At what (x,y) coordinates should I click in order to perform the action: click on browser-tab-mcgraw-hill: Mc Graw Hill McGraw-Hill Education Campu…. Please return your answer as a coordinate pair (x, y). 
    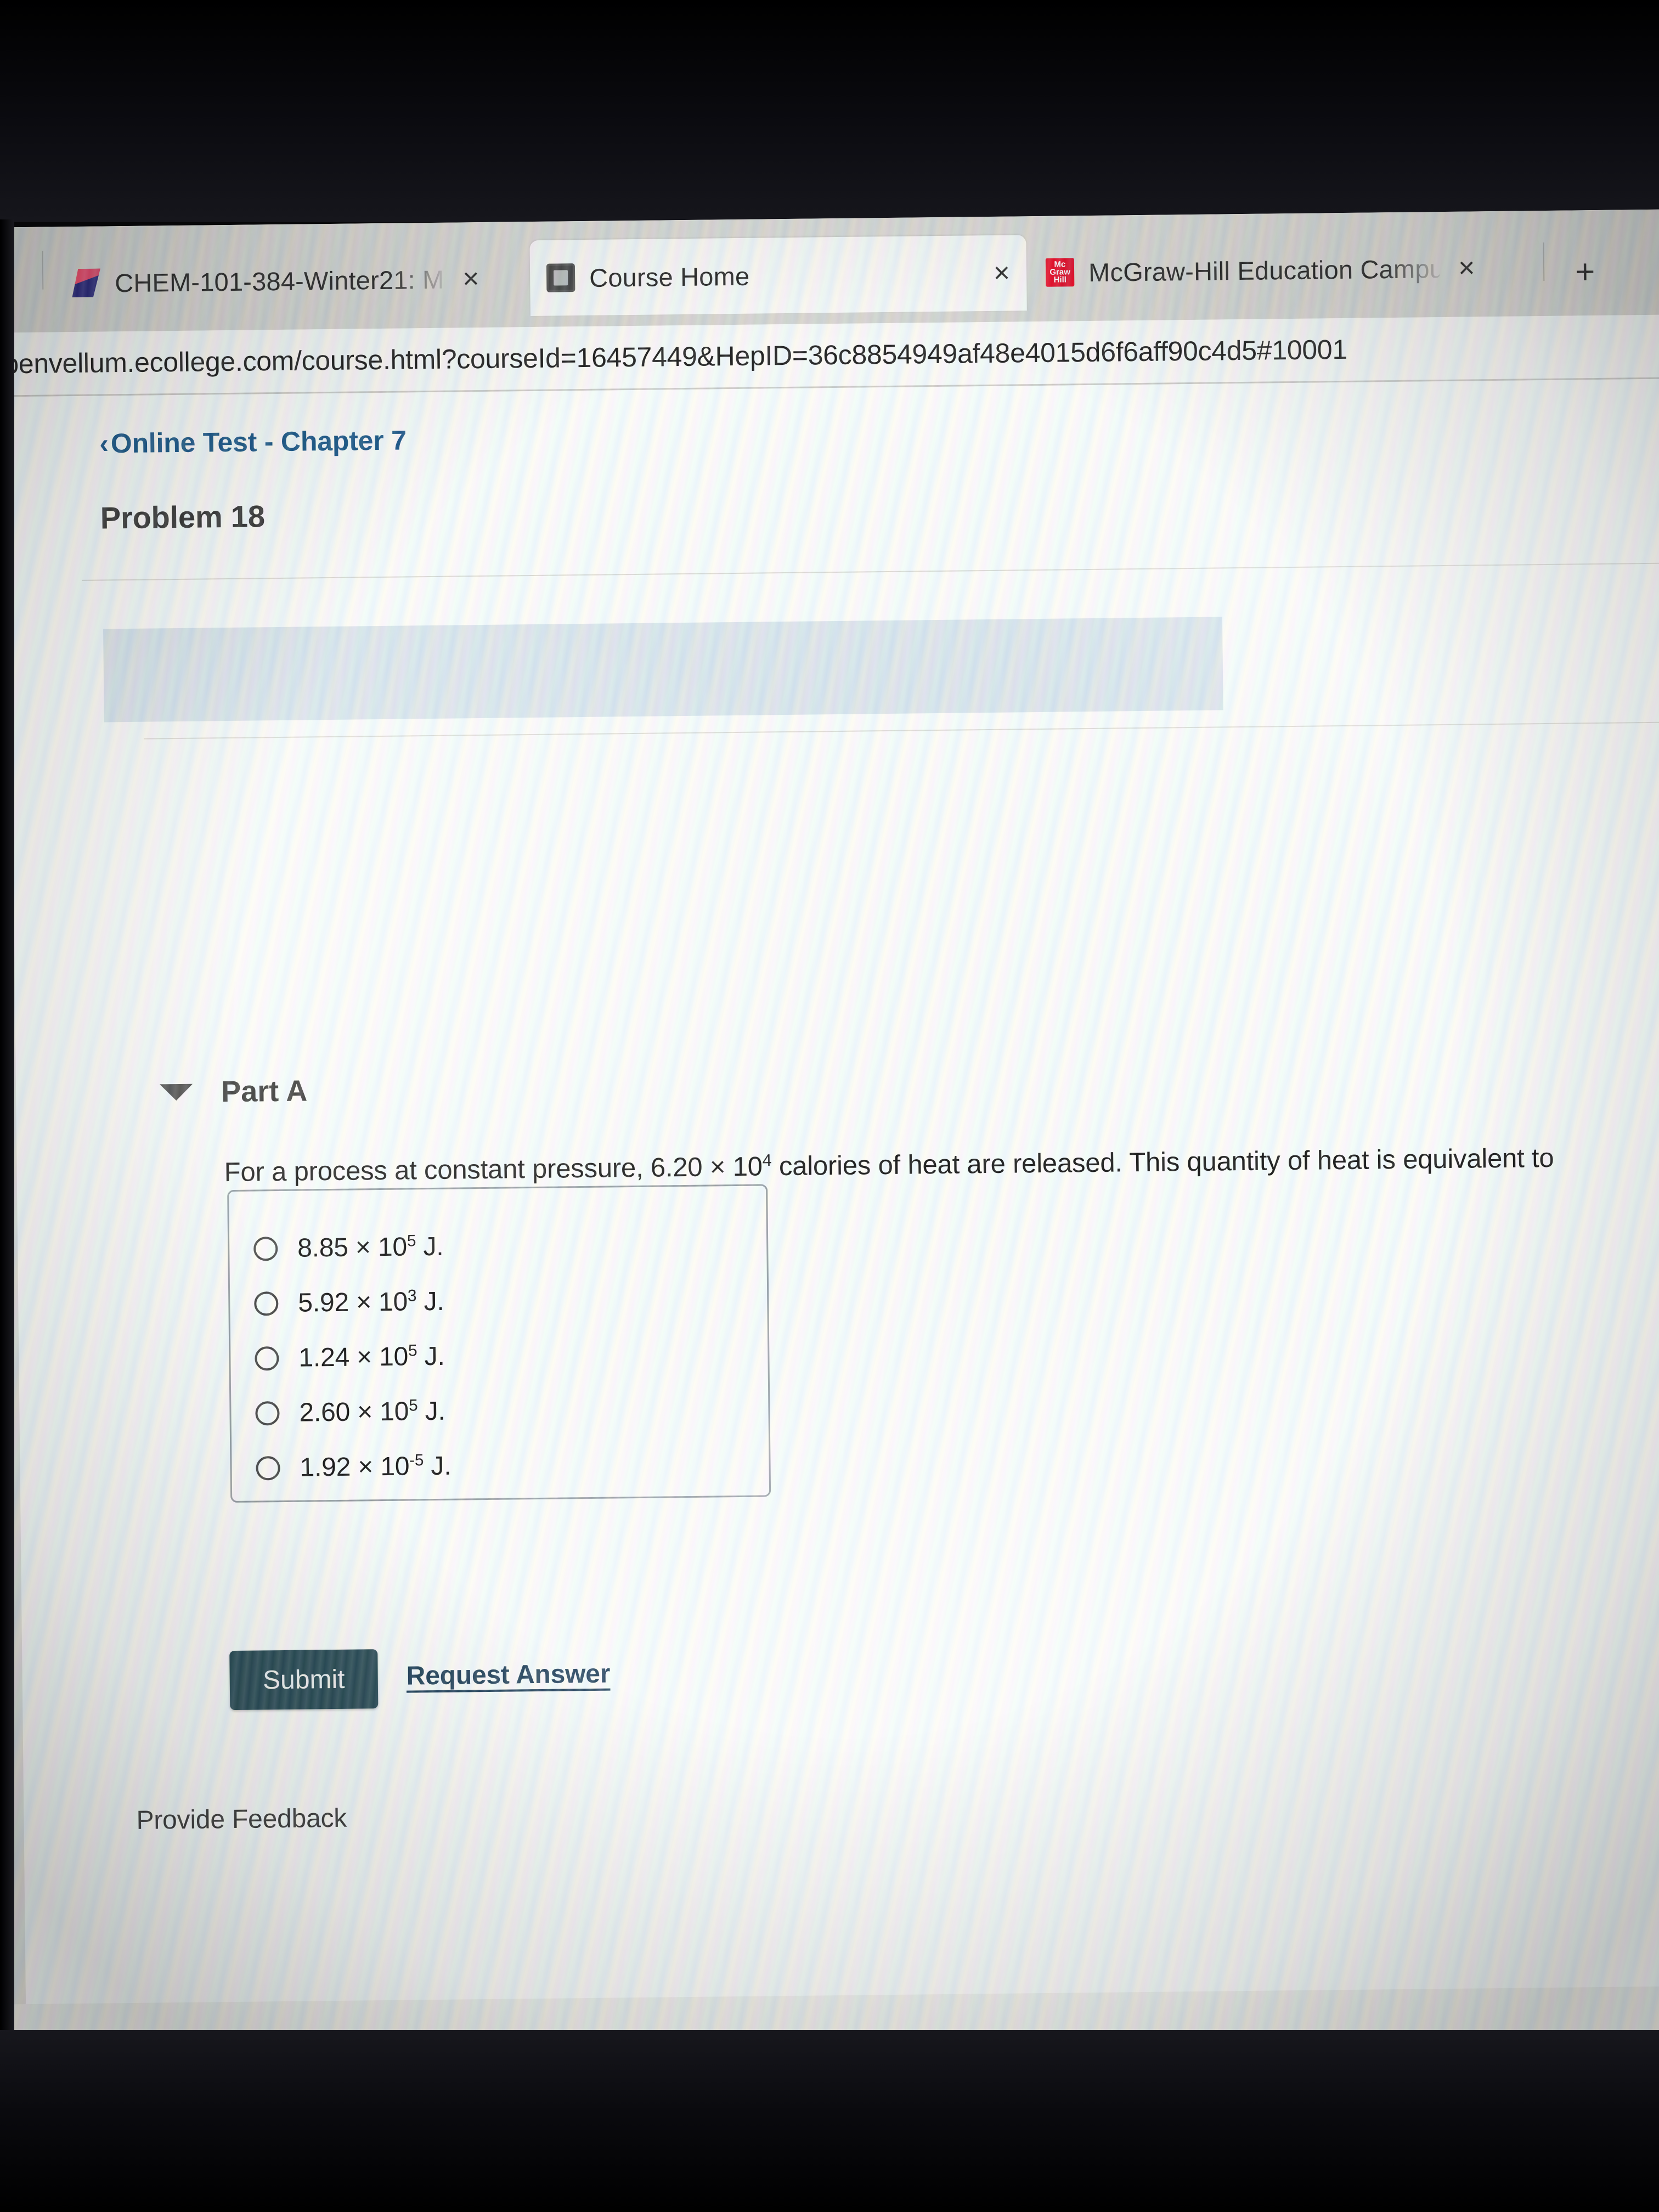
    Looking at the image, I should click on (1281, 270).